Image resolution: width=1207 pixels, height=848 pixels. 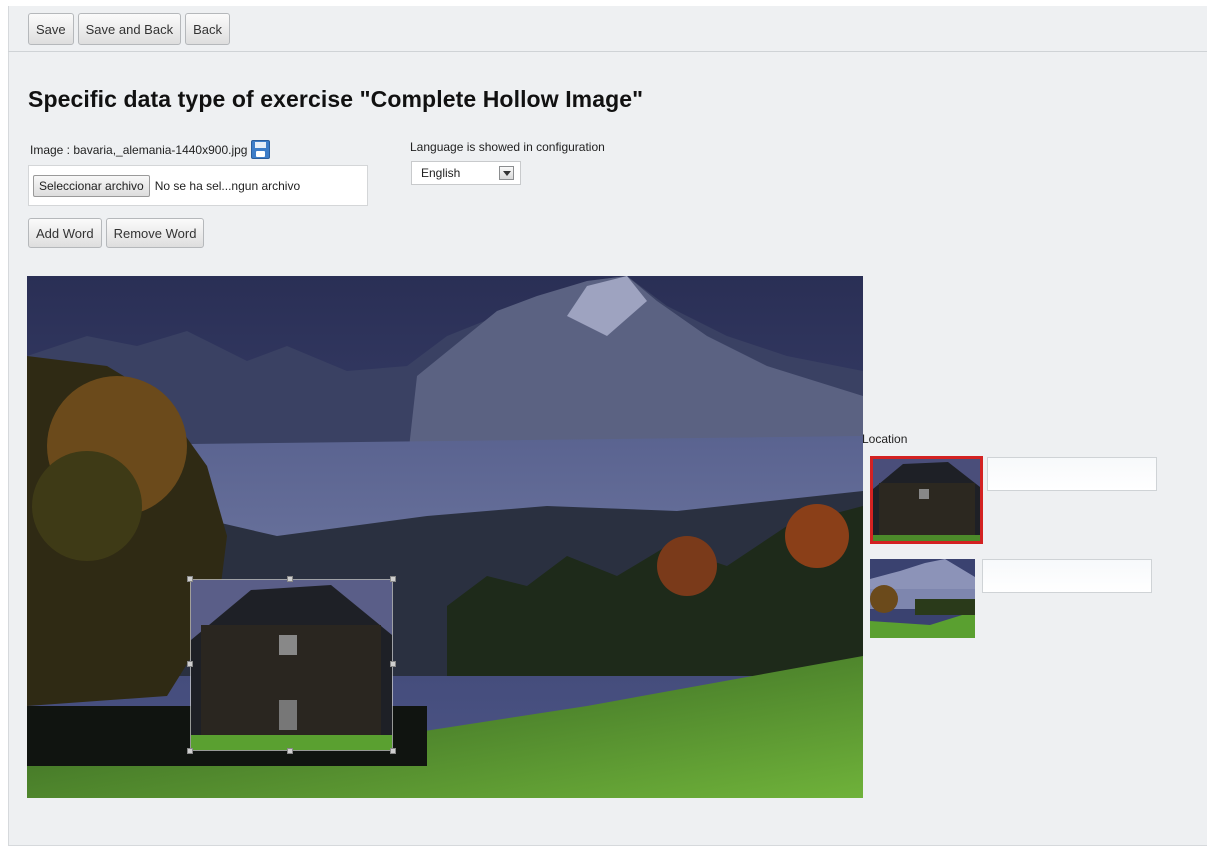 I want to click on remove-word-button: Remove Word, so click(x=155, y=233).